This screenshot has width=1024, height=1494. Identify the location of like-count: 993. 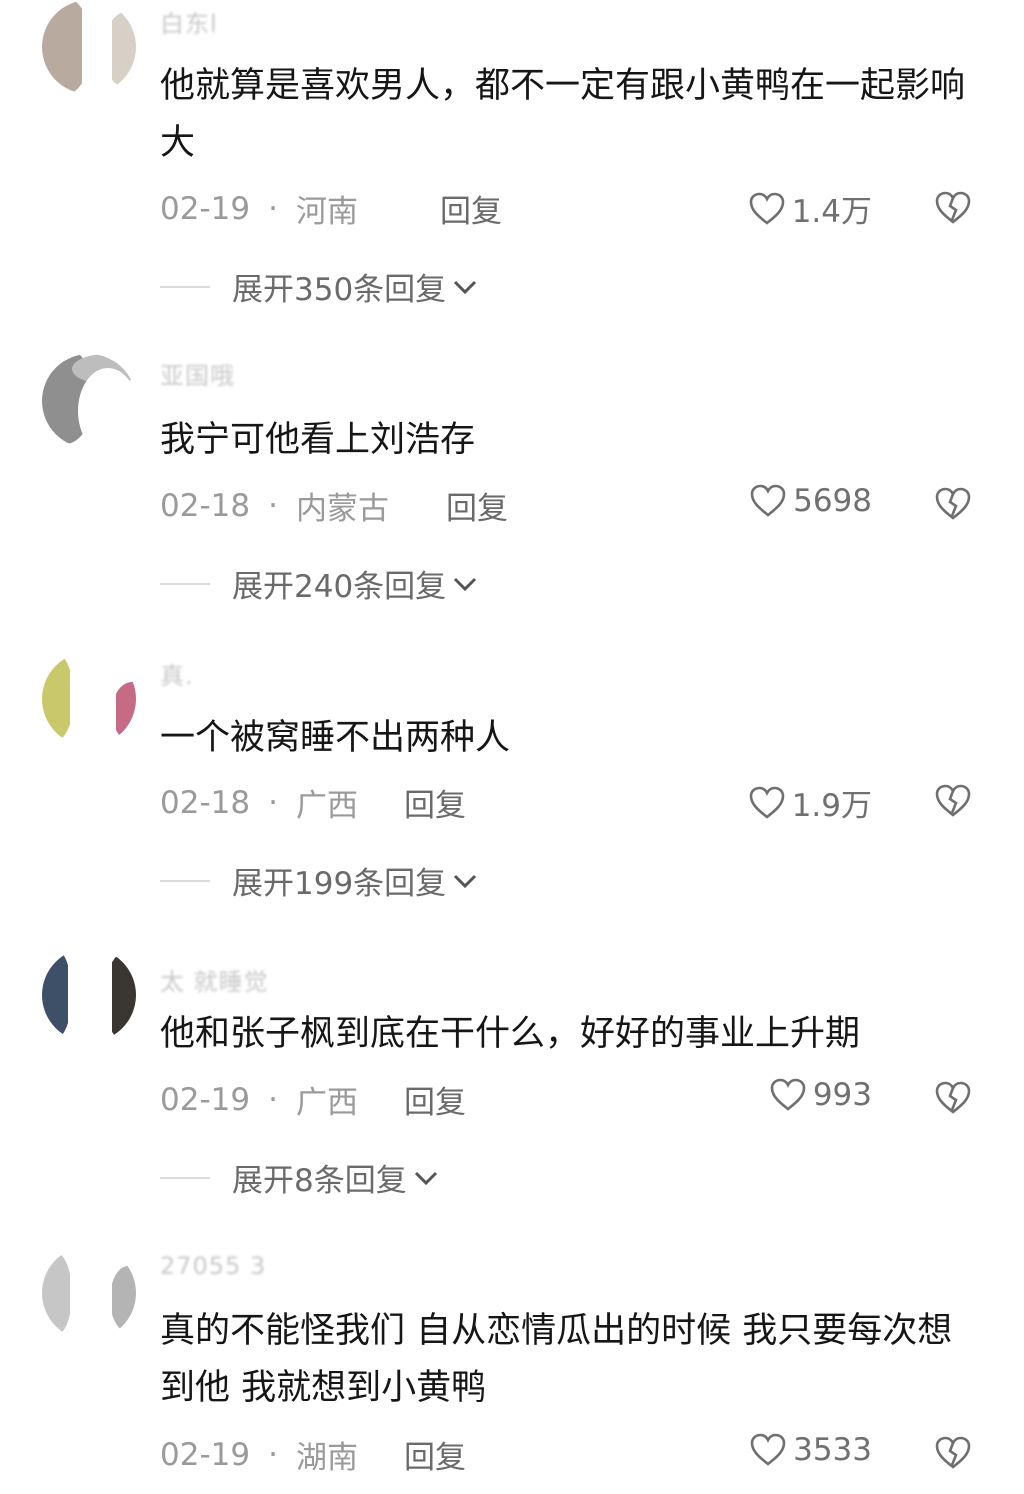
(842, 1095).